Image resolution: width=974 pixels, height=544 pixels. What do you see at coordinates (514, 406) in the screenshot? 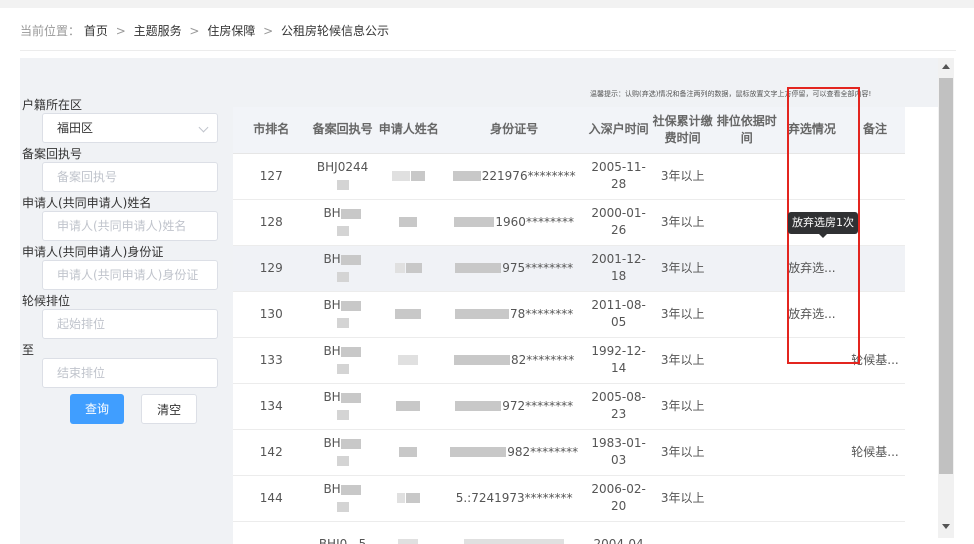
I see `cell-id: 972********` at bounding box center [514, 406].